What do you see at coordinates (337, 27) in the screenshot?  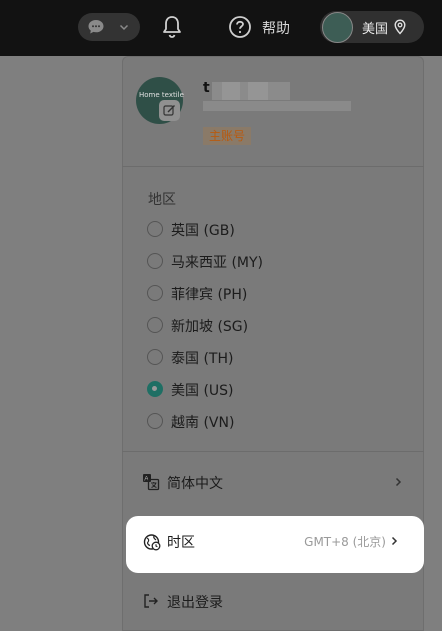 I see `avatar` at bounding box center [337, 27].